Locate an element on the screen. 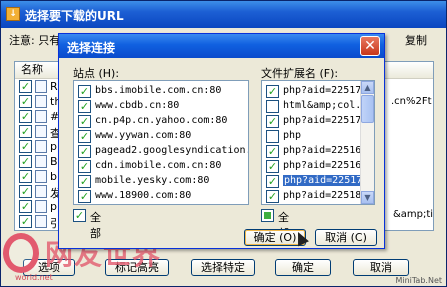 The width and height of the screenshot is (447, 287). site-item: ✓ mobile.yesky.com:80 is located at coordinates (161, 181).